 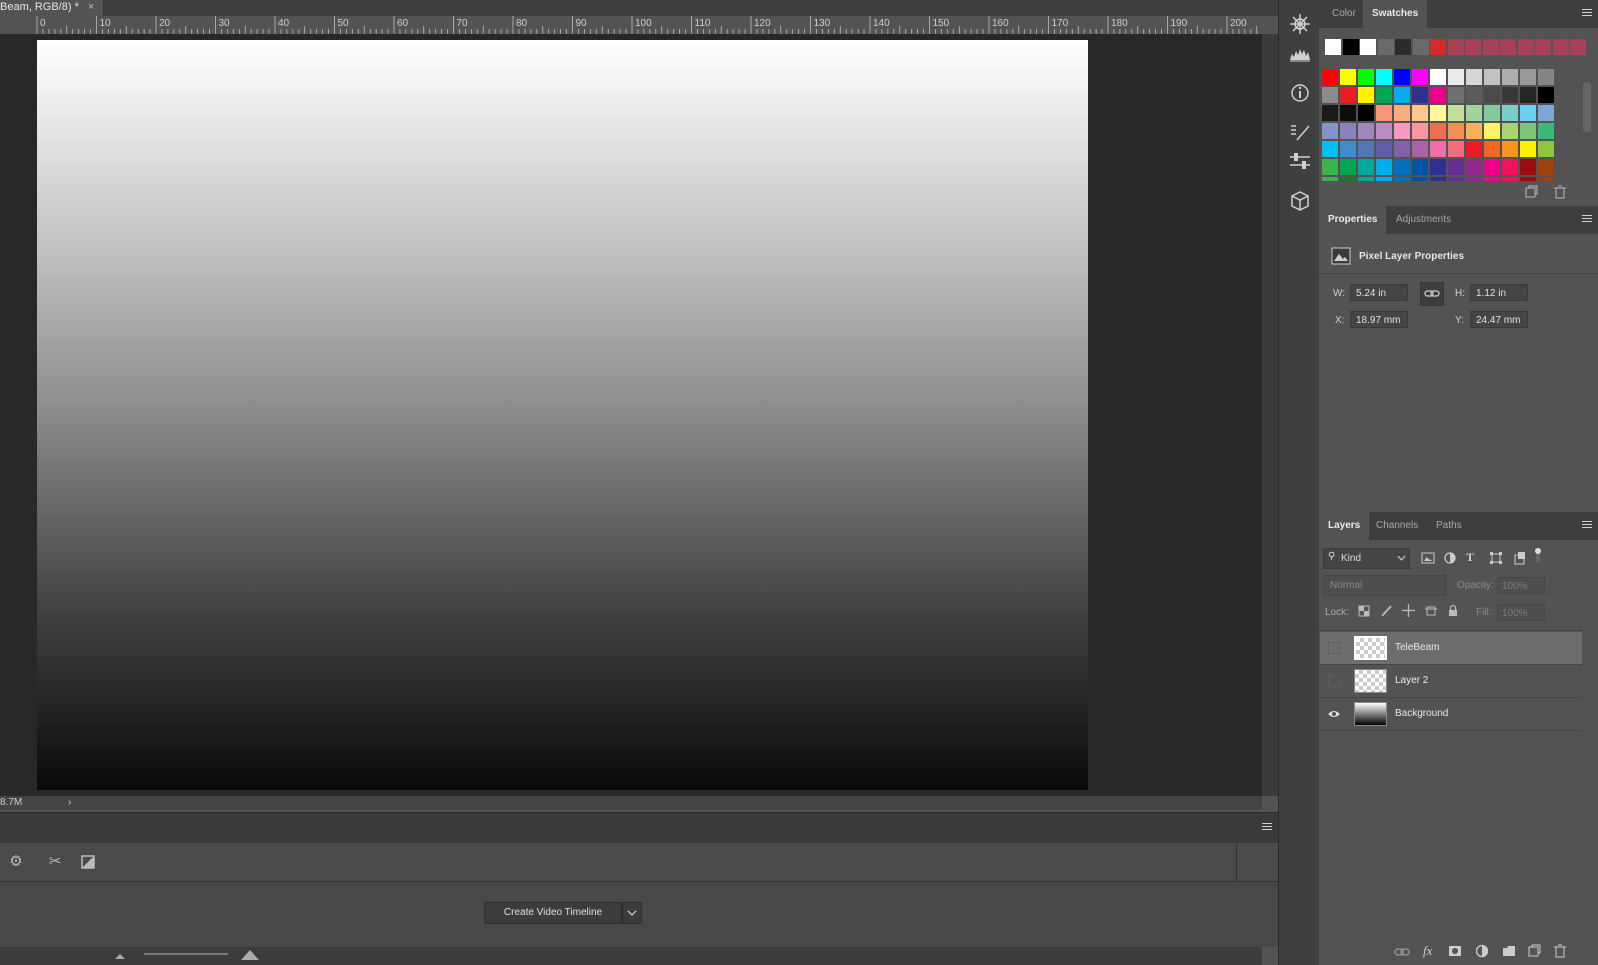 I want to click on layer-filter-kind-select: ⚲ Kind, so click(x=1366, y=558).